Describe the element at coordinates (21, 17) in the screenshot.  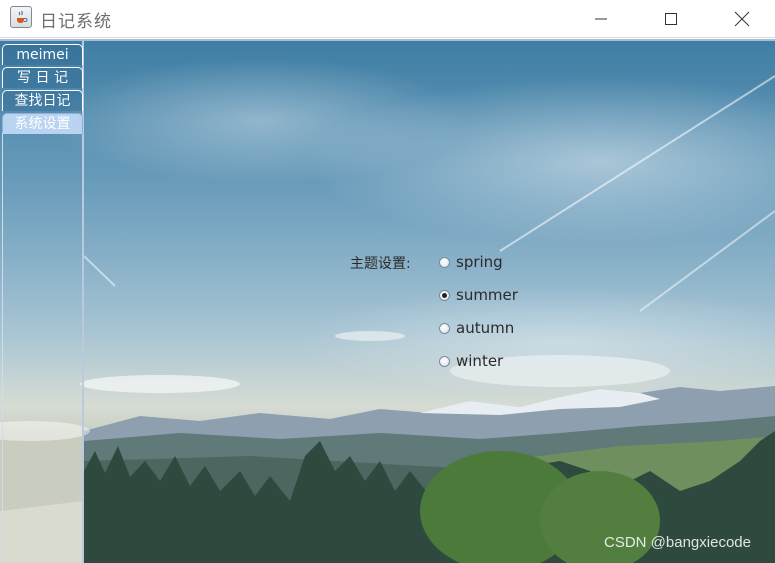
I see `java-cup-icon` at that location.